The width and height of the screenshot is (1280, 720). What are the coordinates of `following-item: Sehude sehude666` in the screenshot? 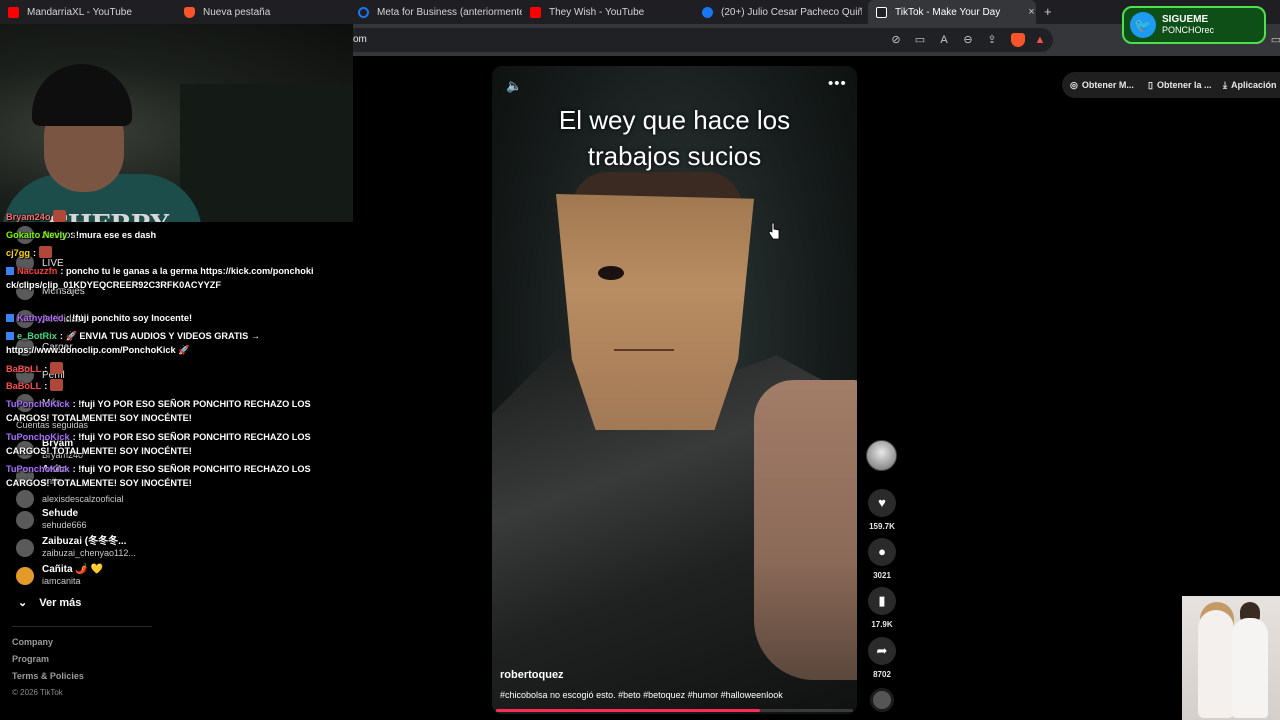 It's located at (51, 519).